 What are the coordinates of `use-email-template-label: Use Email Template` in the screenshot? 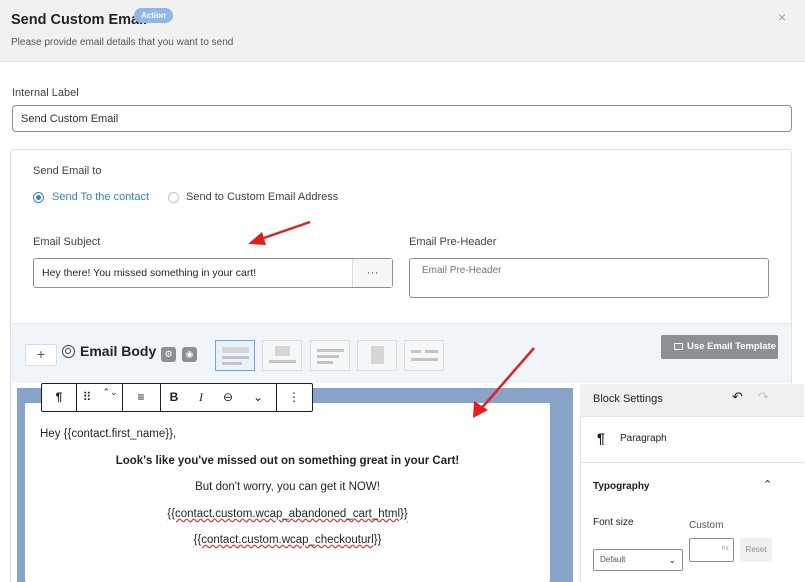 It's located at (732, 346).